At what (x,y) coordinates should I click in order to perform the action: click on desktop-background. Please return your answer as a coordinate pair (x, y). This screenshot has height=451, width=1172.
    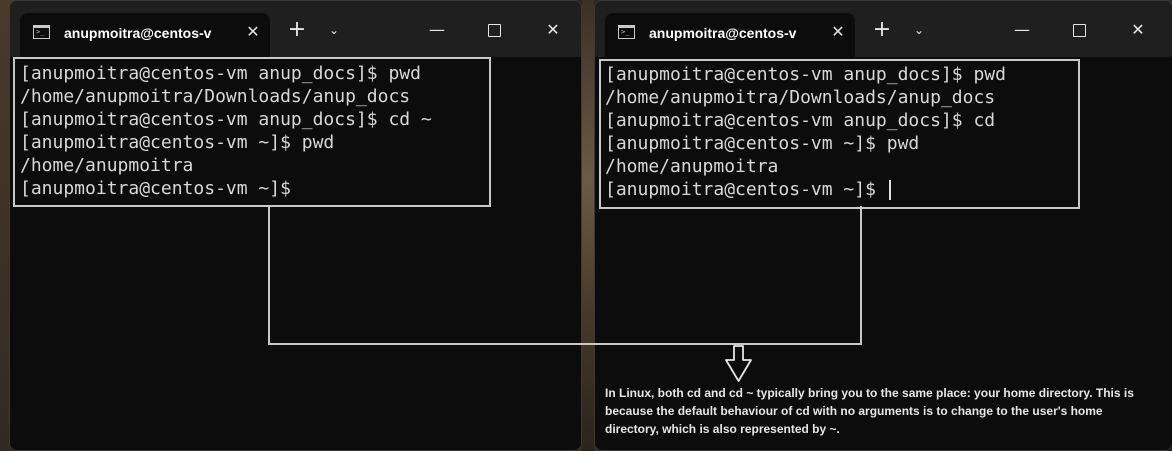
    Looking at the image, I should click on (588, 225).